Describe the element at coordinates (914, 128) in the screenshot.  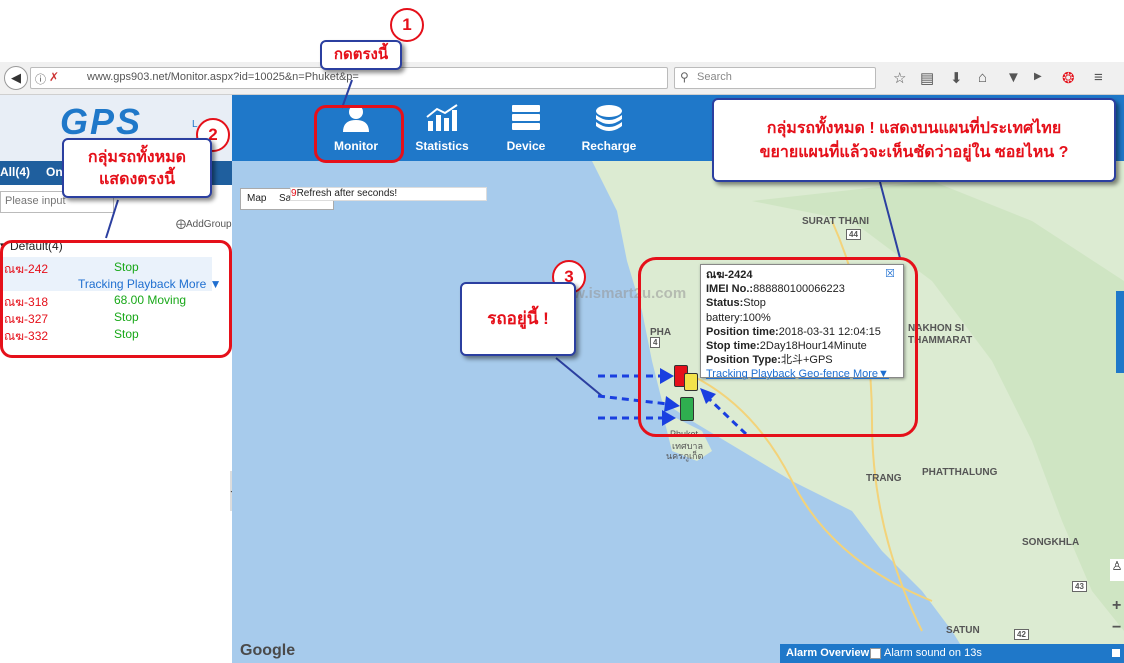
I see `callout-map-line1: กลุ่มรถทั้งหมด ! แสดงบนแผนที่ประเทศไทย` at that location.